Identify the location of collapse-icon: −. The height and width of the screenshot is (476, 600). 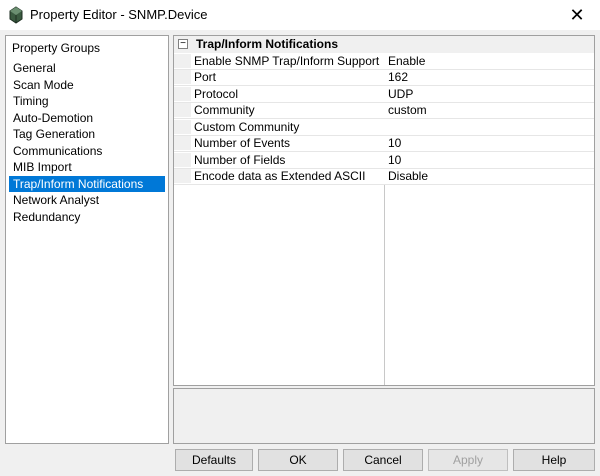
(183, 44).